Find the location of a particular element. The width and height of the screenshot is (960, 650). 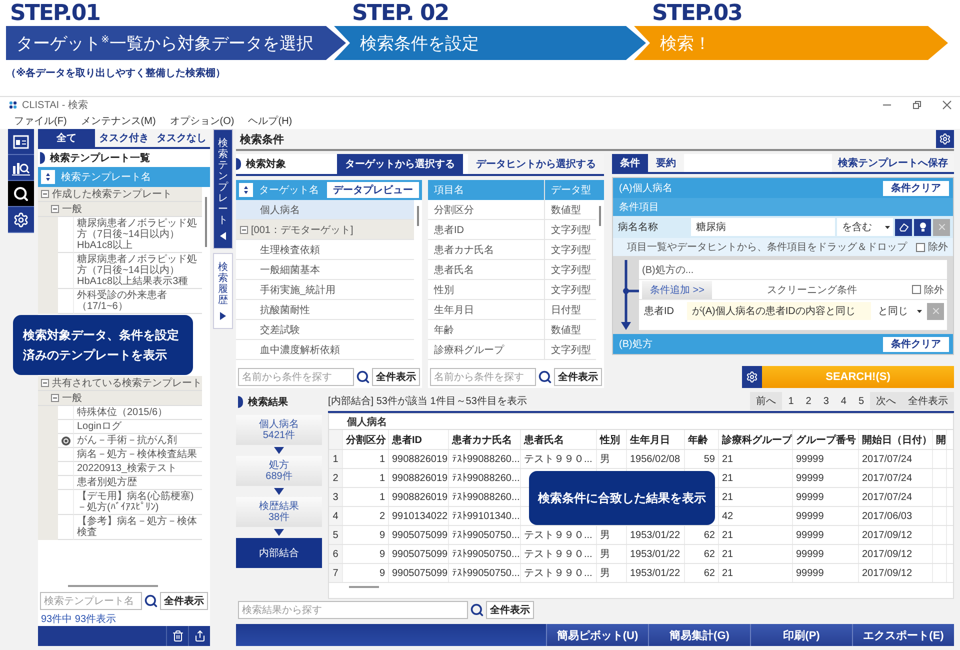

trash-icon is located at coordinates (178, 636).